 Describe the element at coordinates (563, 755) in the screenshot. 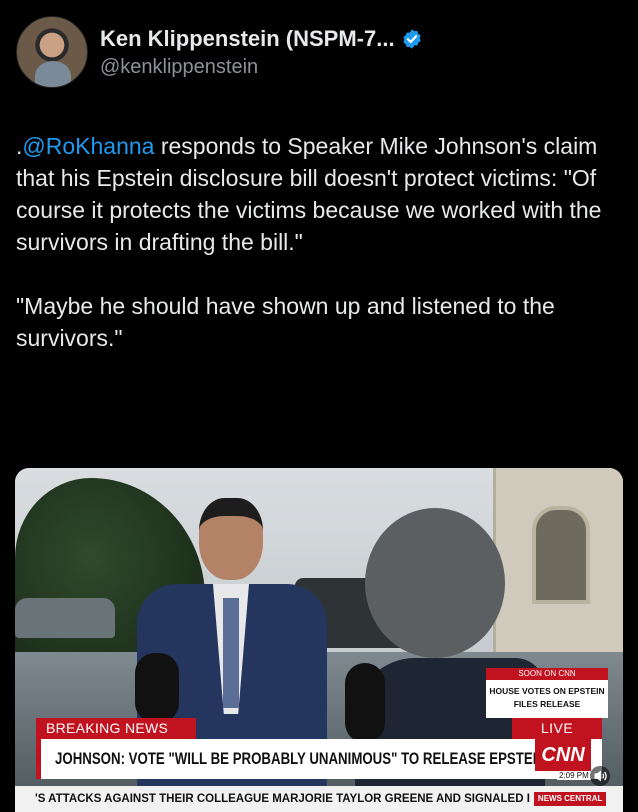

I see `cnn-logo: CNN` at that location.